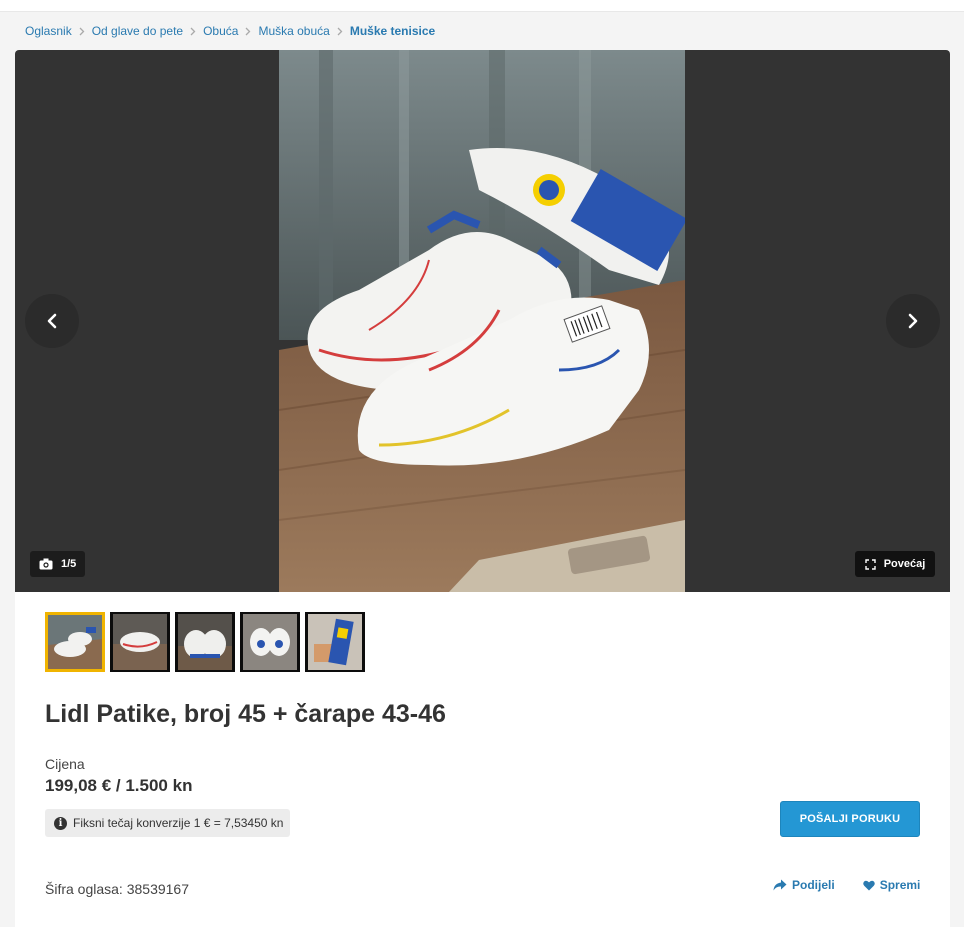 The width and height of the screenshot is (964, 927). Describe the element at coordinates (846, 885) in the screenshot. I see `listing-actions: Podijeli Spremi` at that location.